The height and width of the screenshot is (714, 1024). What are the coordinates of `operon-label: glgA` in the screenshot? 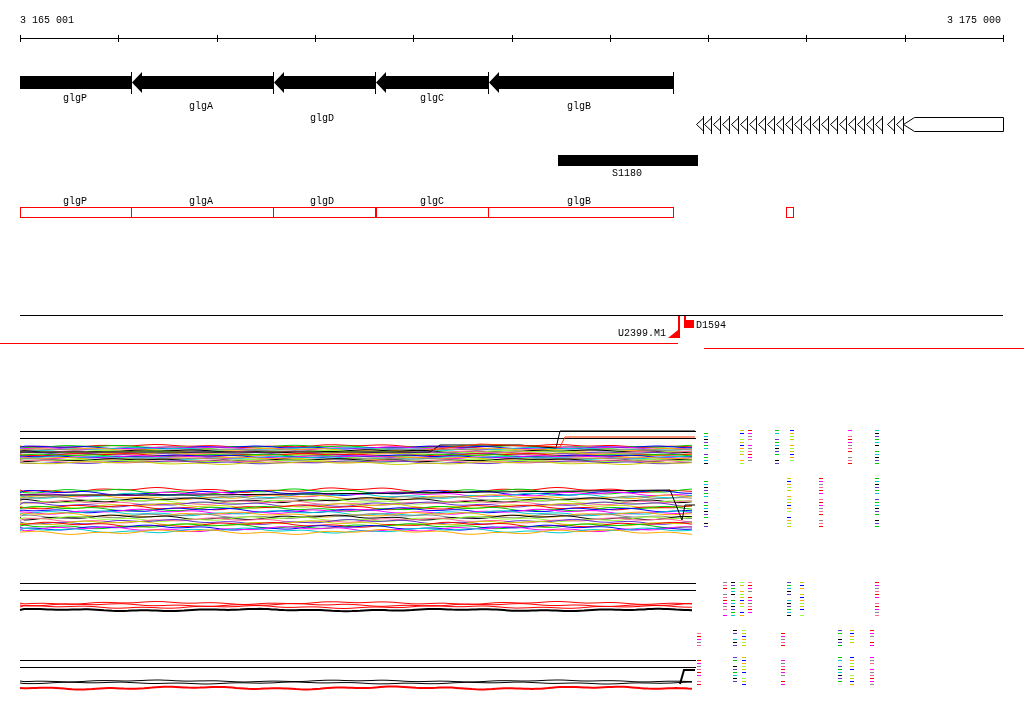 It's located at (201, 201).